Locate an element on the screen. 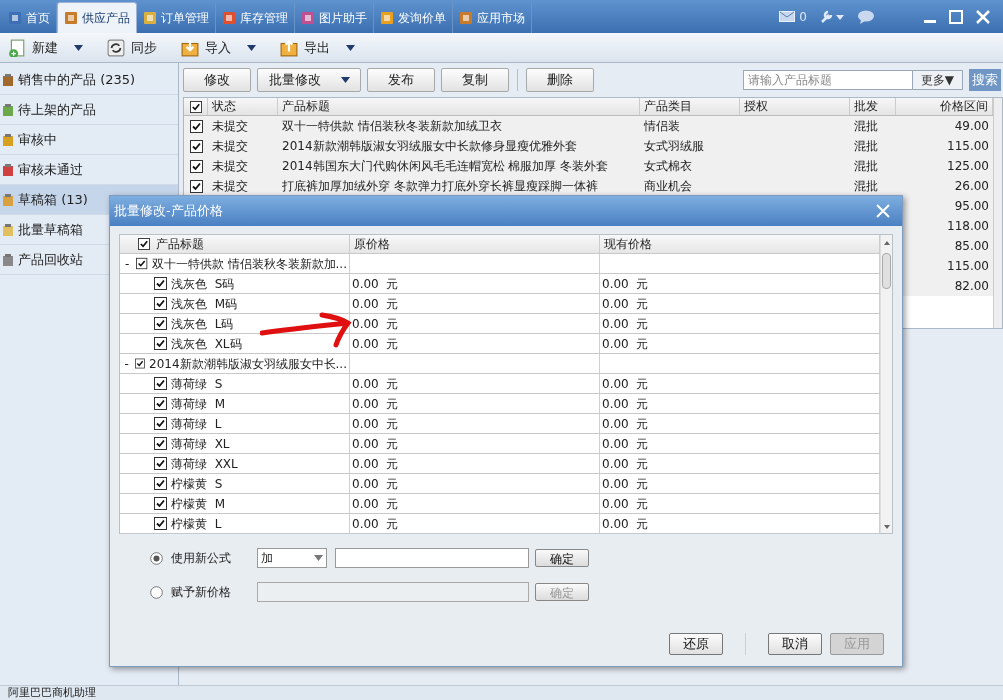  action-button: 复制 is located at coordinates (475, 80).